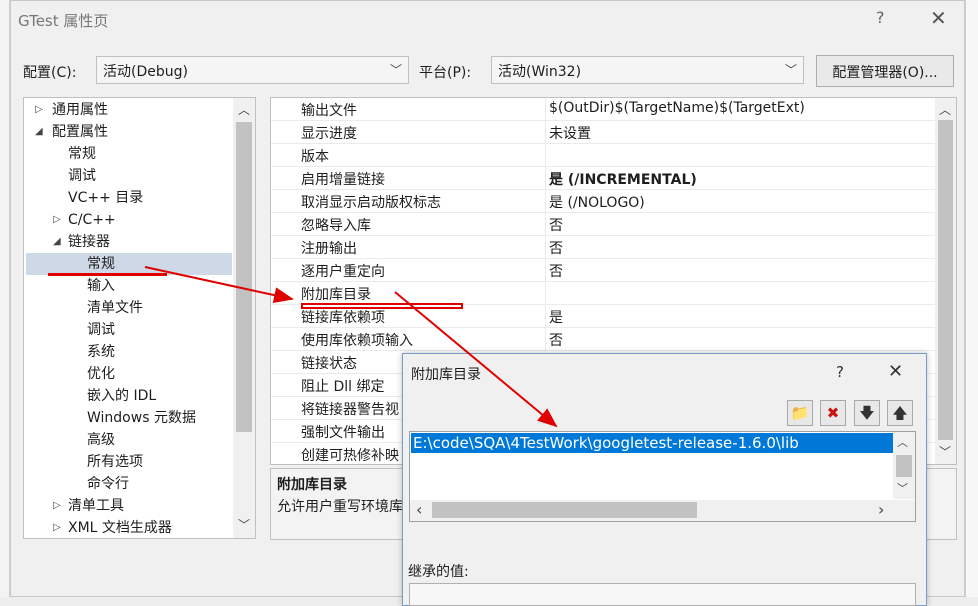 The width and height of the screenshot is (978, 606). What do you see at coordinates (219, 284) in the screenshot?
I see `annotation-arrow-to-grid` at bounding box center [219, 284].